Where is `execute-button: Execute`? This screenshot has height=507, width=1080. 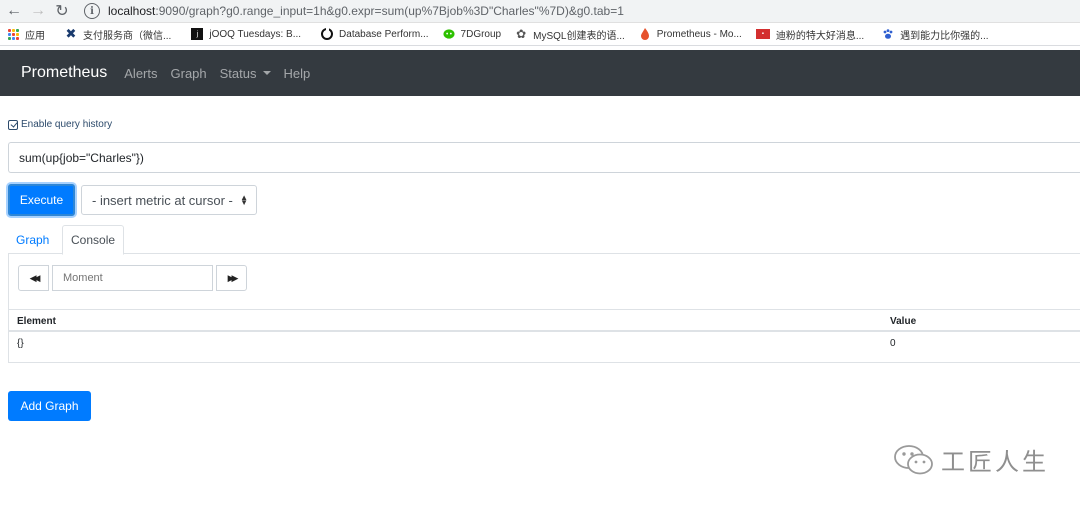 execute-button: Execute is located at coordinates (41, 200).